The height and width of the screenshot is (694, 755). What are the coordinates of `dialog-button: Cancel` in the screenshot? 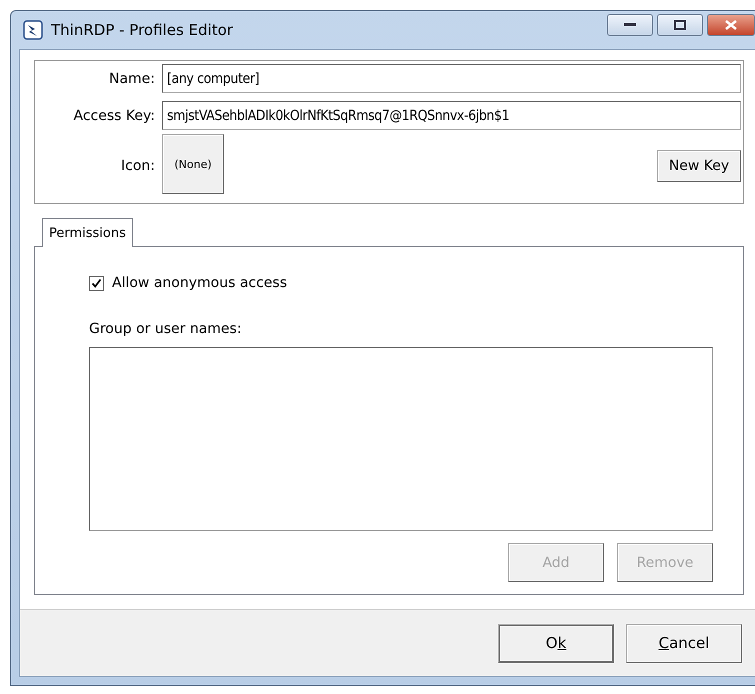 It's located at (684, 643).